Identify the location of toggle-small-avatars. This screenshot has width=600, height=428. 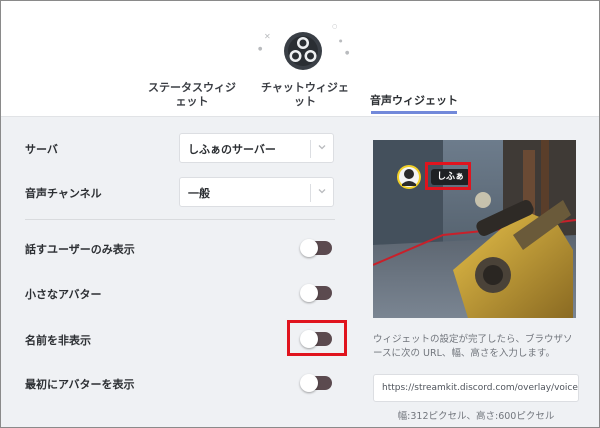
(316, 293).